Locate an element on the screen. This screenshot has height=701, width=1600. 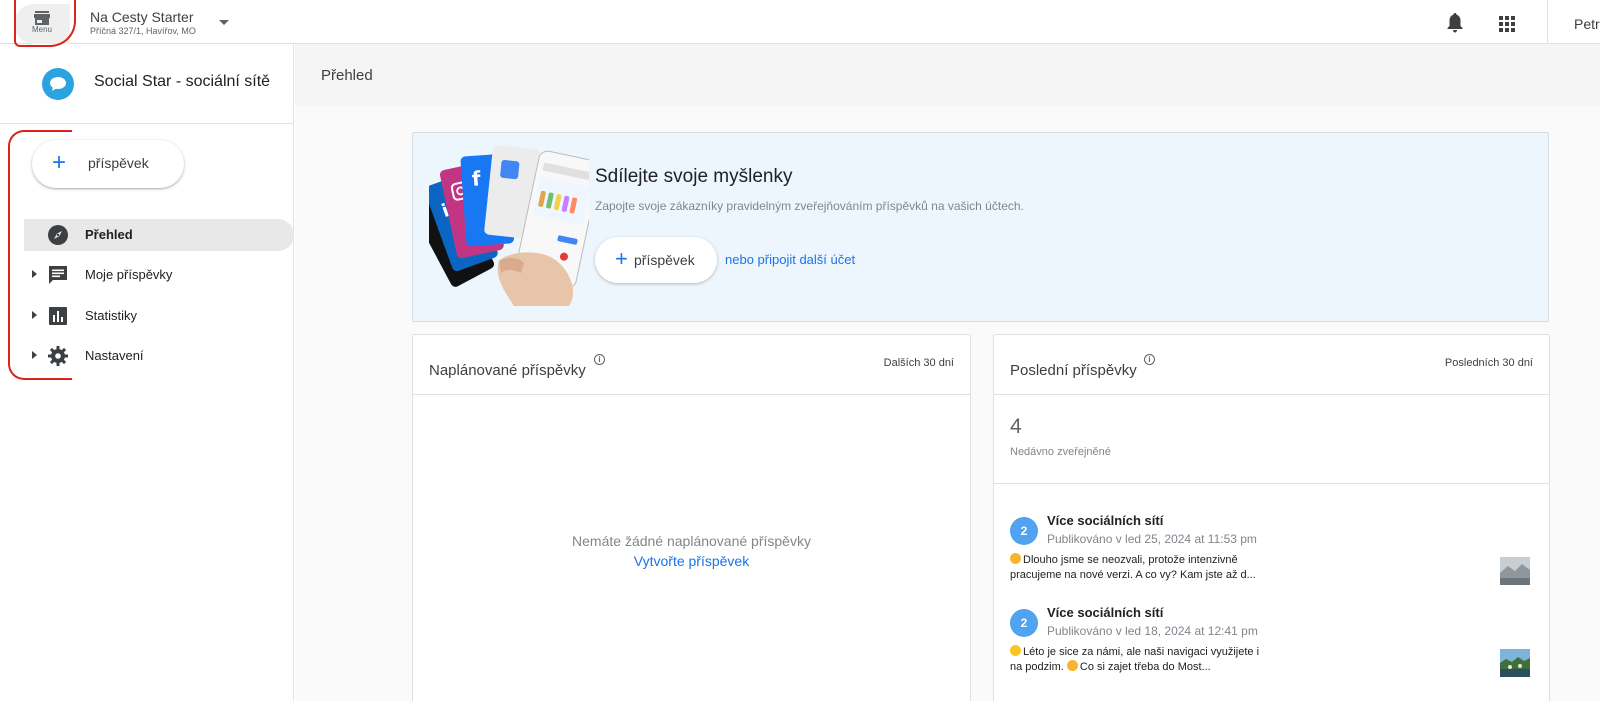
card-title: Naplánované příspěvky is located at coordinates (507, 370).